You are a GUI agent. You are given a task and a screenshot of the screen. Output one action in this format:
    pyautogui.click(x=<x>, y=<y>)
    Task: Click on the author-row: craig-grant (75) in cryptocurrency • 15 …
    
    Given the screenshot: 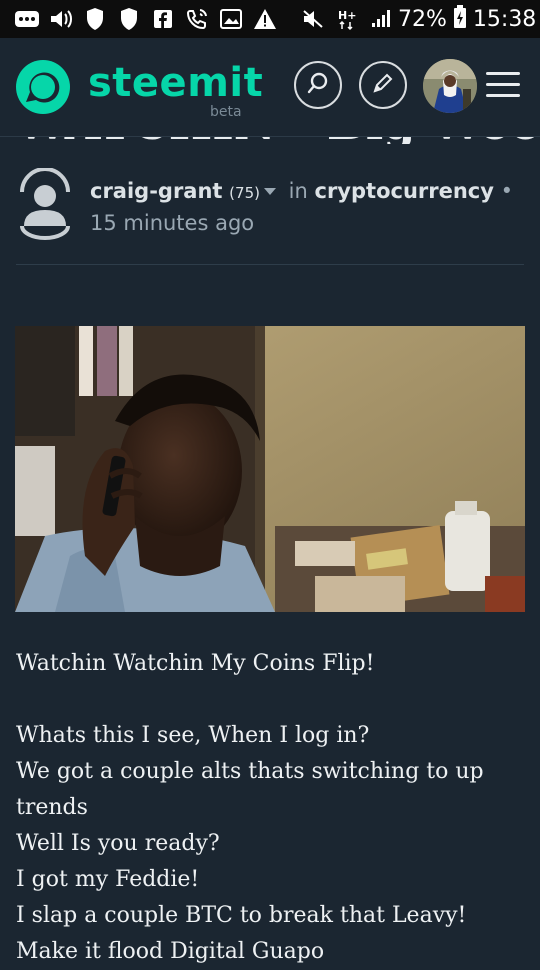 What is the action you would take?
    pyautogui.click(x=274, y=207)
    